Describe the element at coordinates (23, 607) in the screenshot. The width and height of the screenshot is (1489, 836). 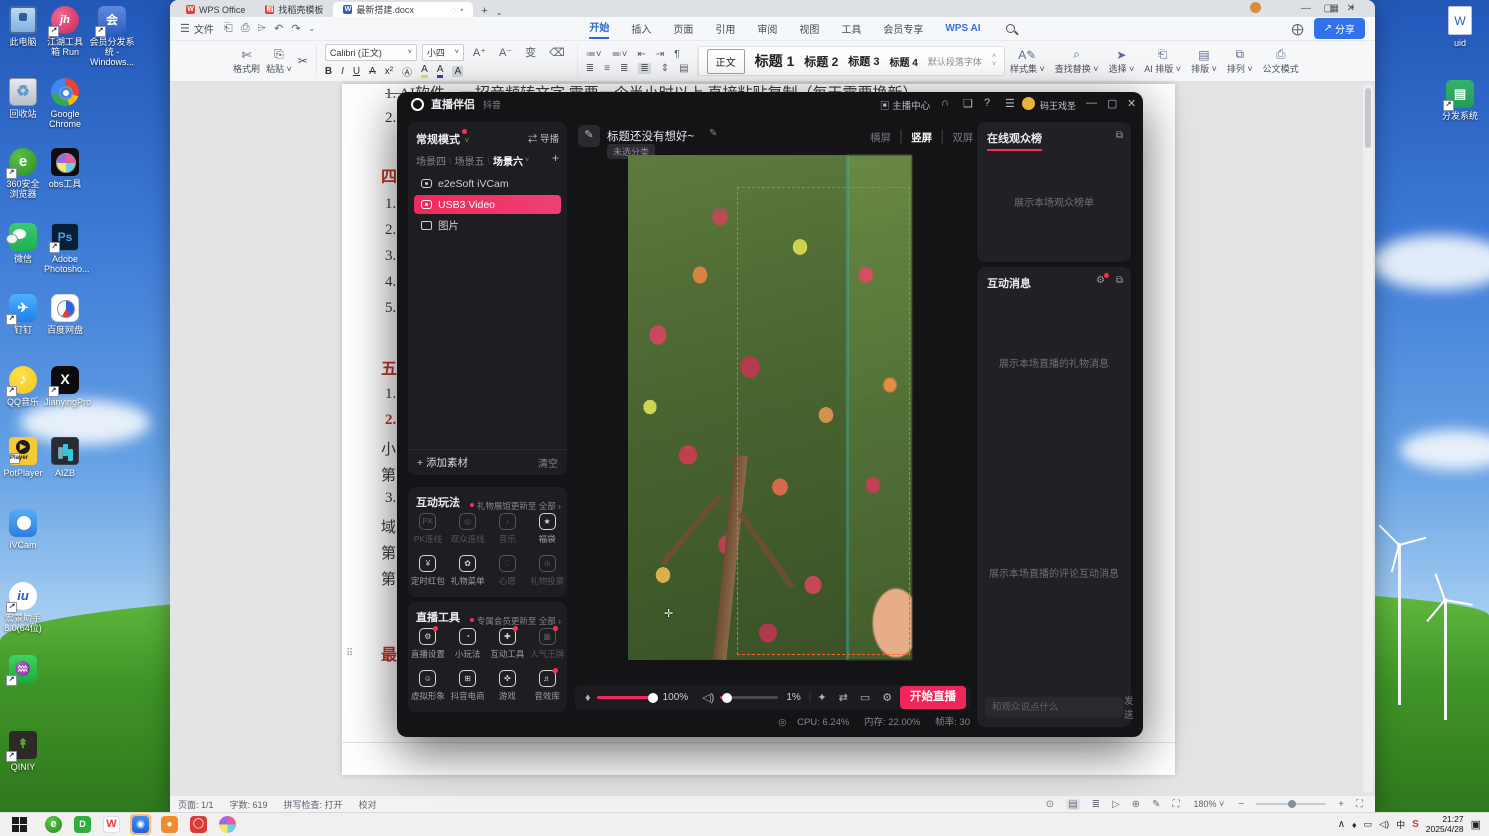
I see `desktop-icon-hongjing: iu宏景助手 8.0(64位)` at that location.